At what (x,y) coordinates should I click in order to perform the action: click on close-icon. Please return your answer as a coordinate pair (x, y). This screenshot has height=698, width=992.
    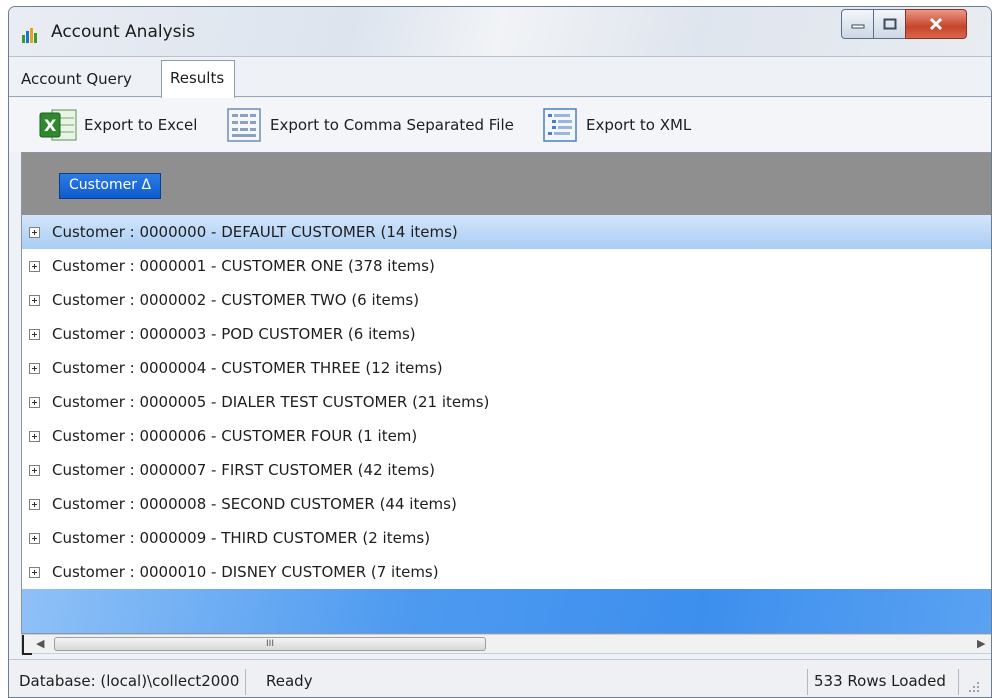
    Looking at the image, I should click on (936, 24).